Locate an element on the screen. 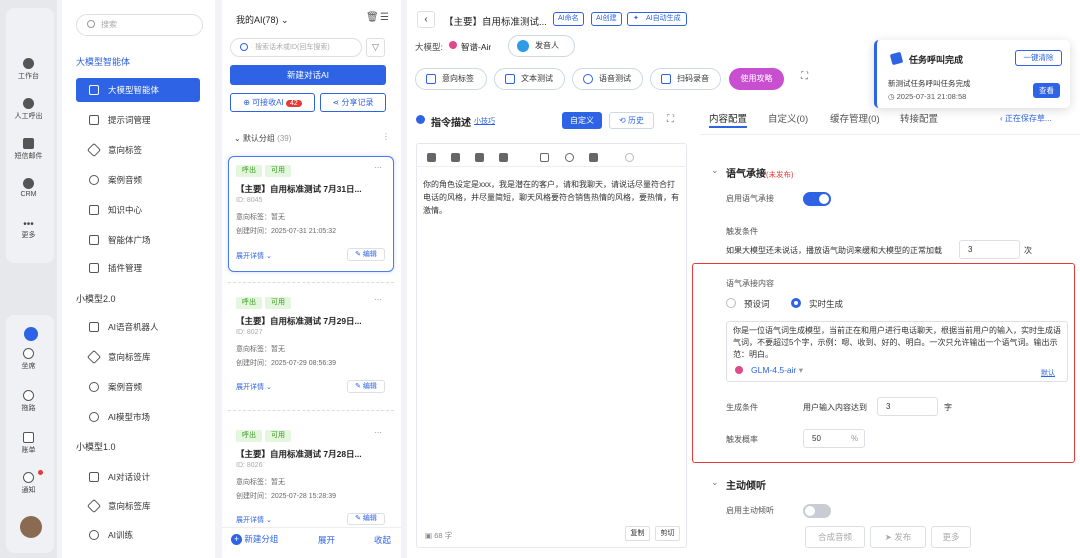 Image resolution: width=1080 pixels, height=558 pixels. nav-item-model-market: AI模型市场 is located at coordinates (138, 417).